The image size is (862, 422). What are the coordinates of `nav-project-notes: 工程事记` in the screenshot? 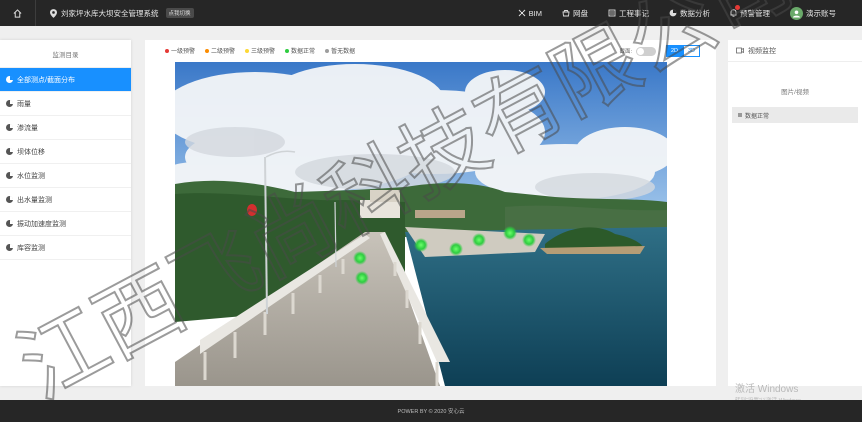 It's located at (628, 13).